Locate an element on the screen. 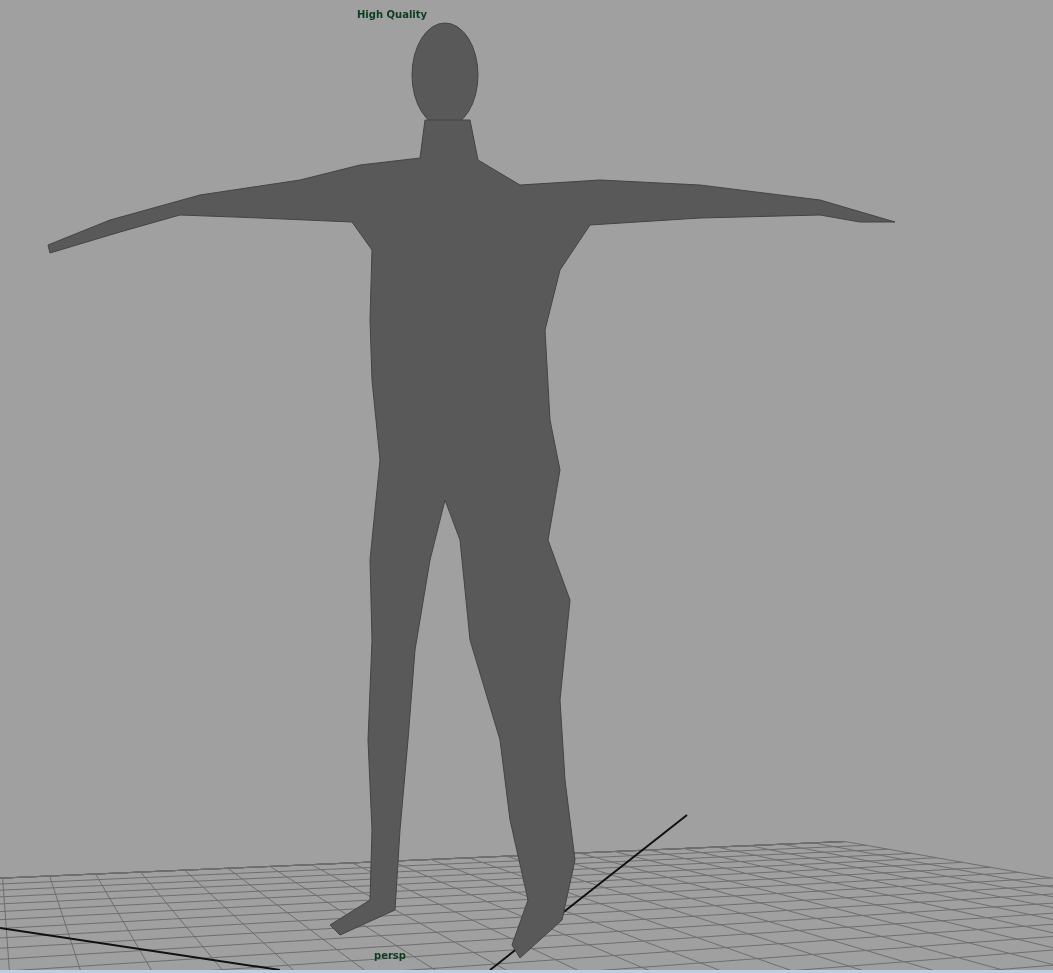 The height and width of the screenshot is (973, 1053). quality-label: High Quality is located at coordinates (392, 14).